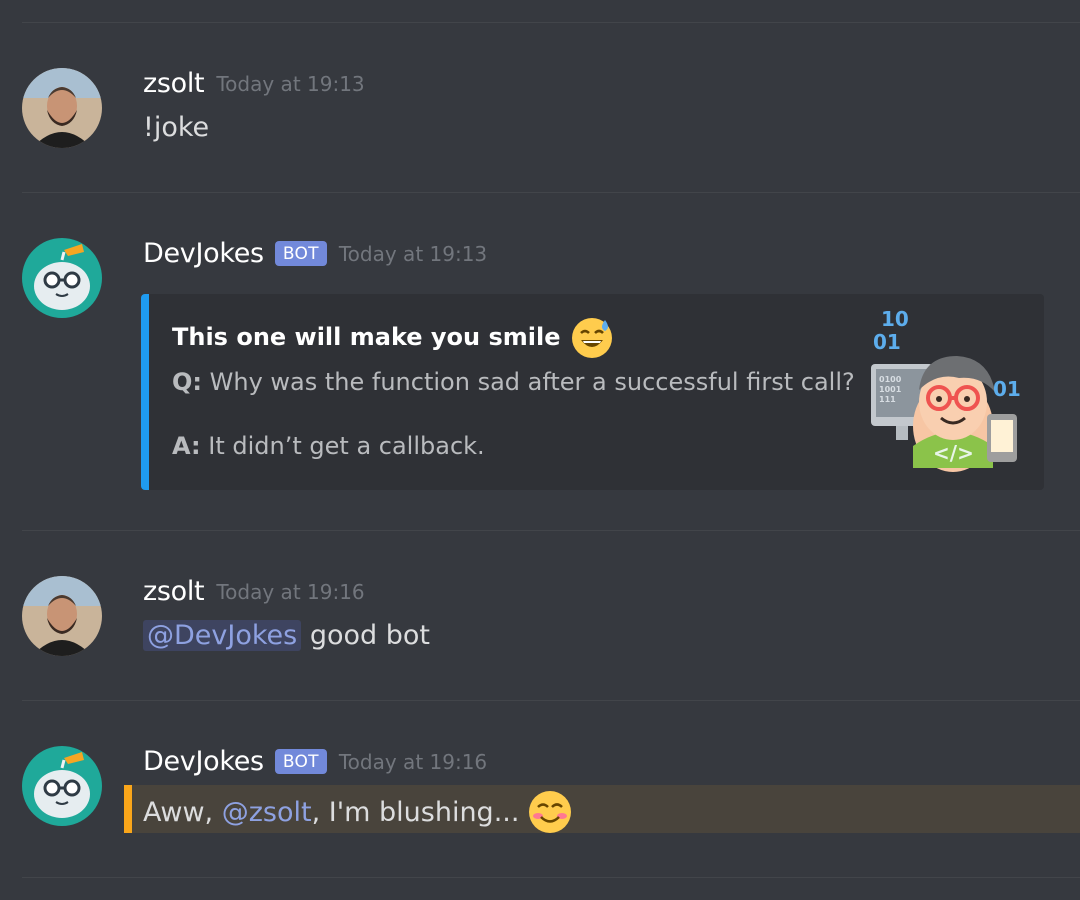  What do you see at coordinates (592, 337) in the screenshot?
I see `sweat-smile-emoji-icon` at bounding box center [592, 337].